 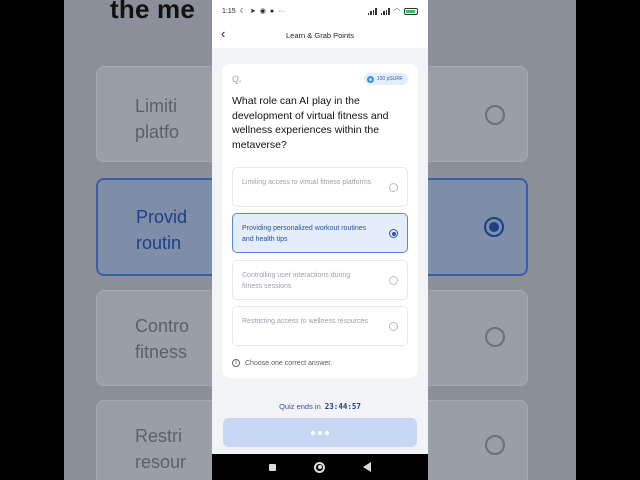 What do you see at coordinates (282, 11) in the screenshot?
I see `more-notifications-icon: ···` at bounding box center [282, 11].